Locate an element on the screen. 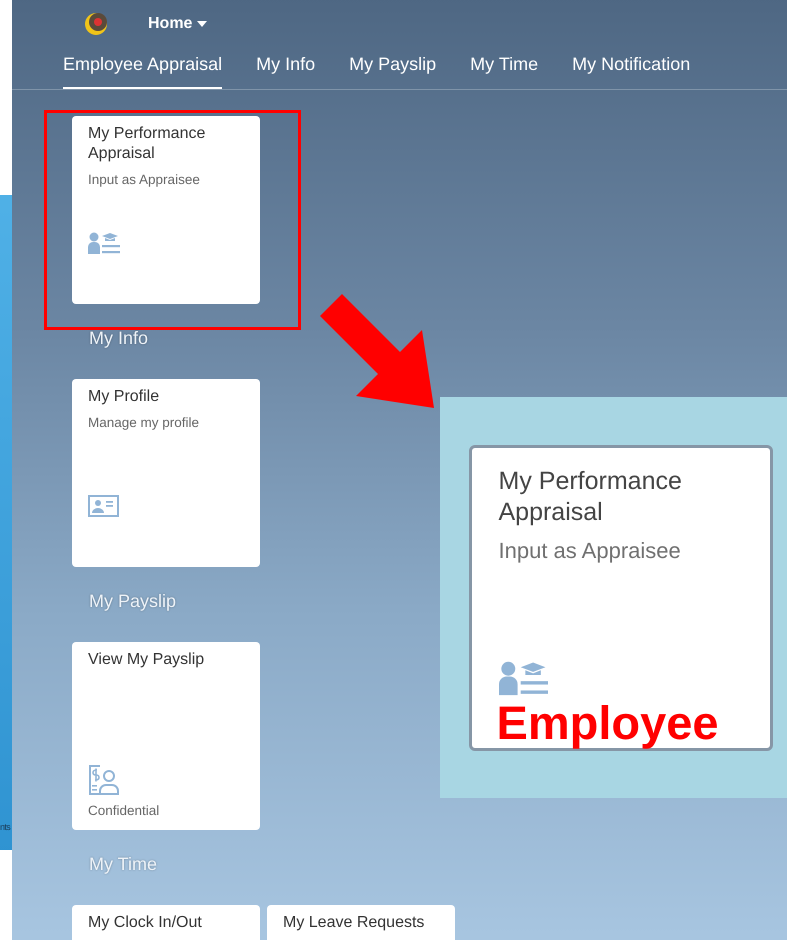 This screenshot has height=940, width=787. background-window-text: nts is located at coordinates (6, 827).